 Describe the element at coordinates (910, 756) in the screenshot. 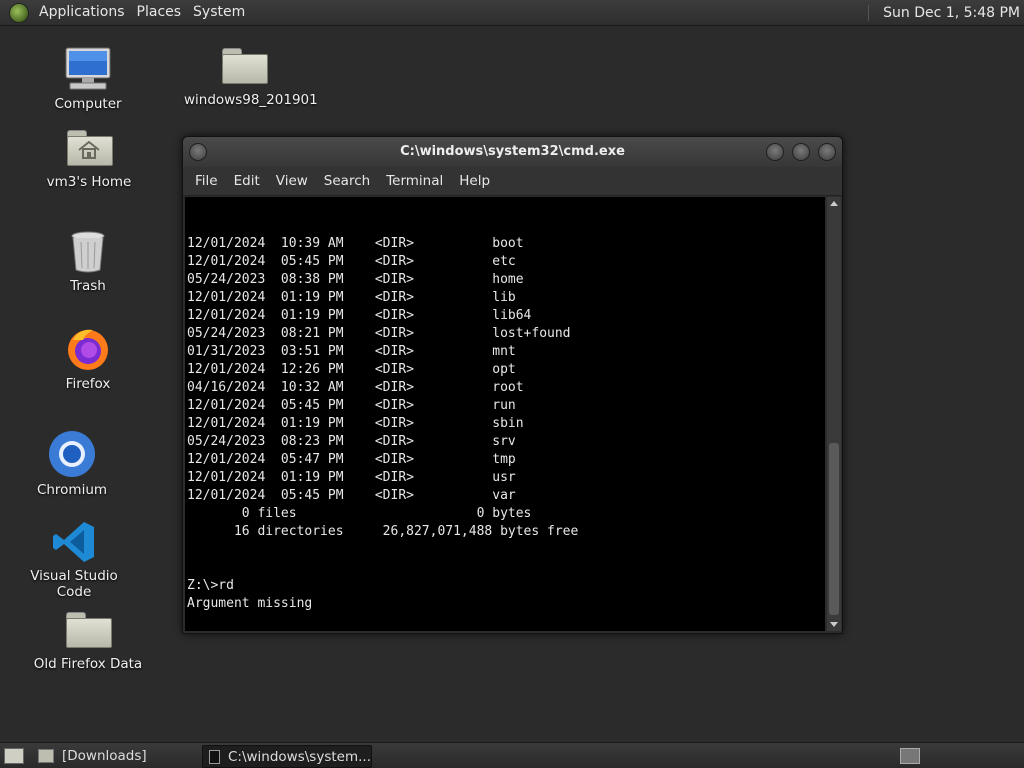

I see `workspace-switcher-icon` at that location.